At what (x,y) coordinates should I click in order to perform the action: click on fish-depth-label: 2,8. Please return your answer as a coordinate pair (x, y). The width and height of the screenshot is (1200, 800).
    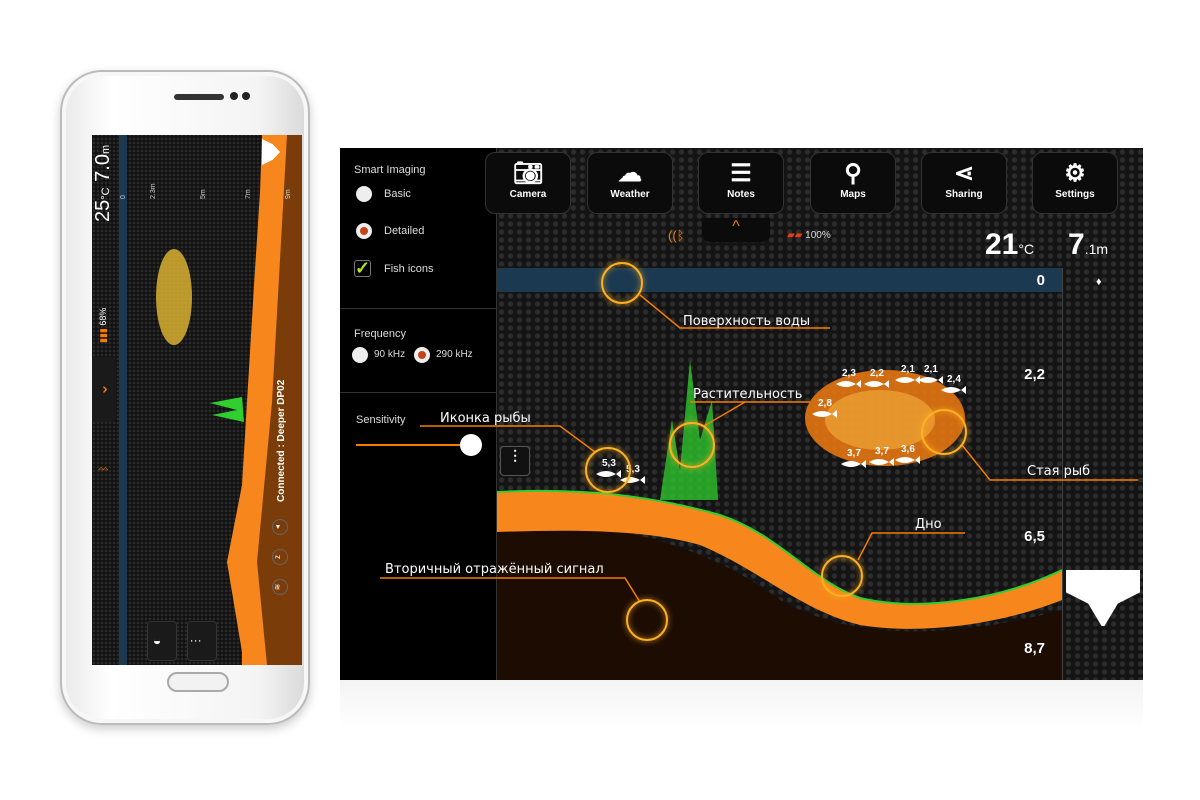
    Looking at the image, I should click on (825, 403).